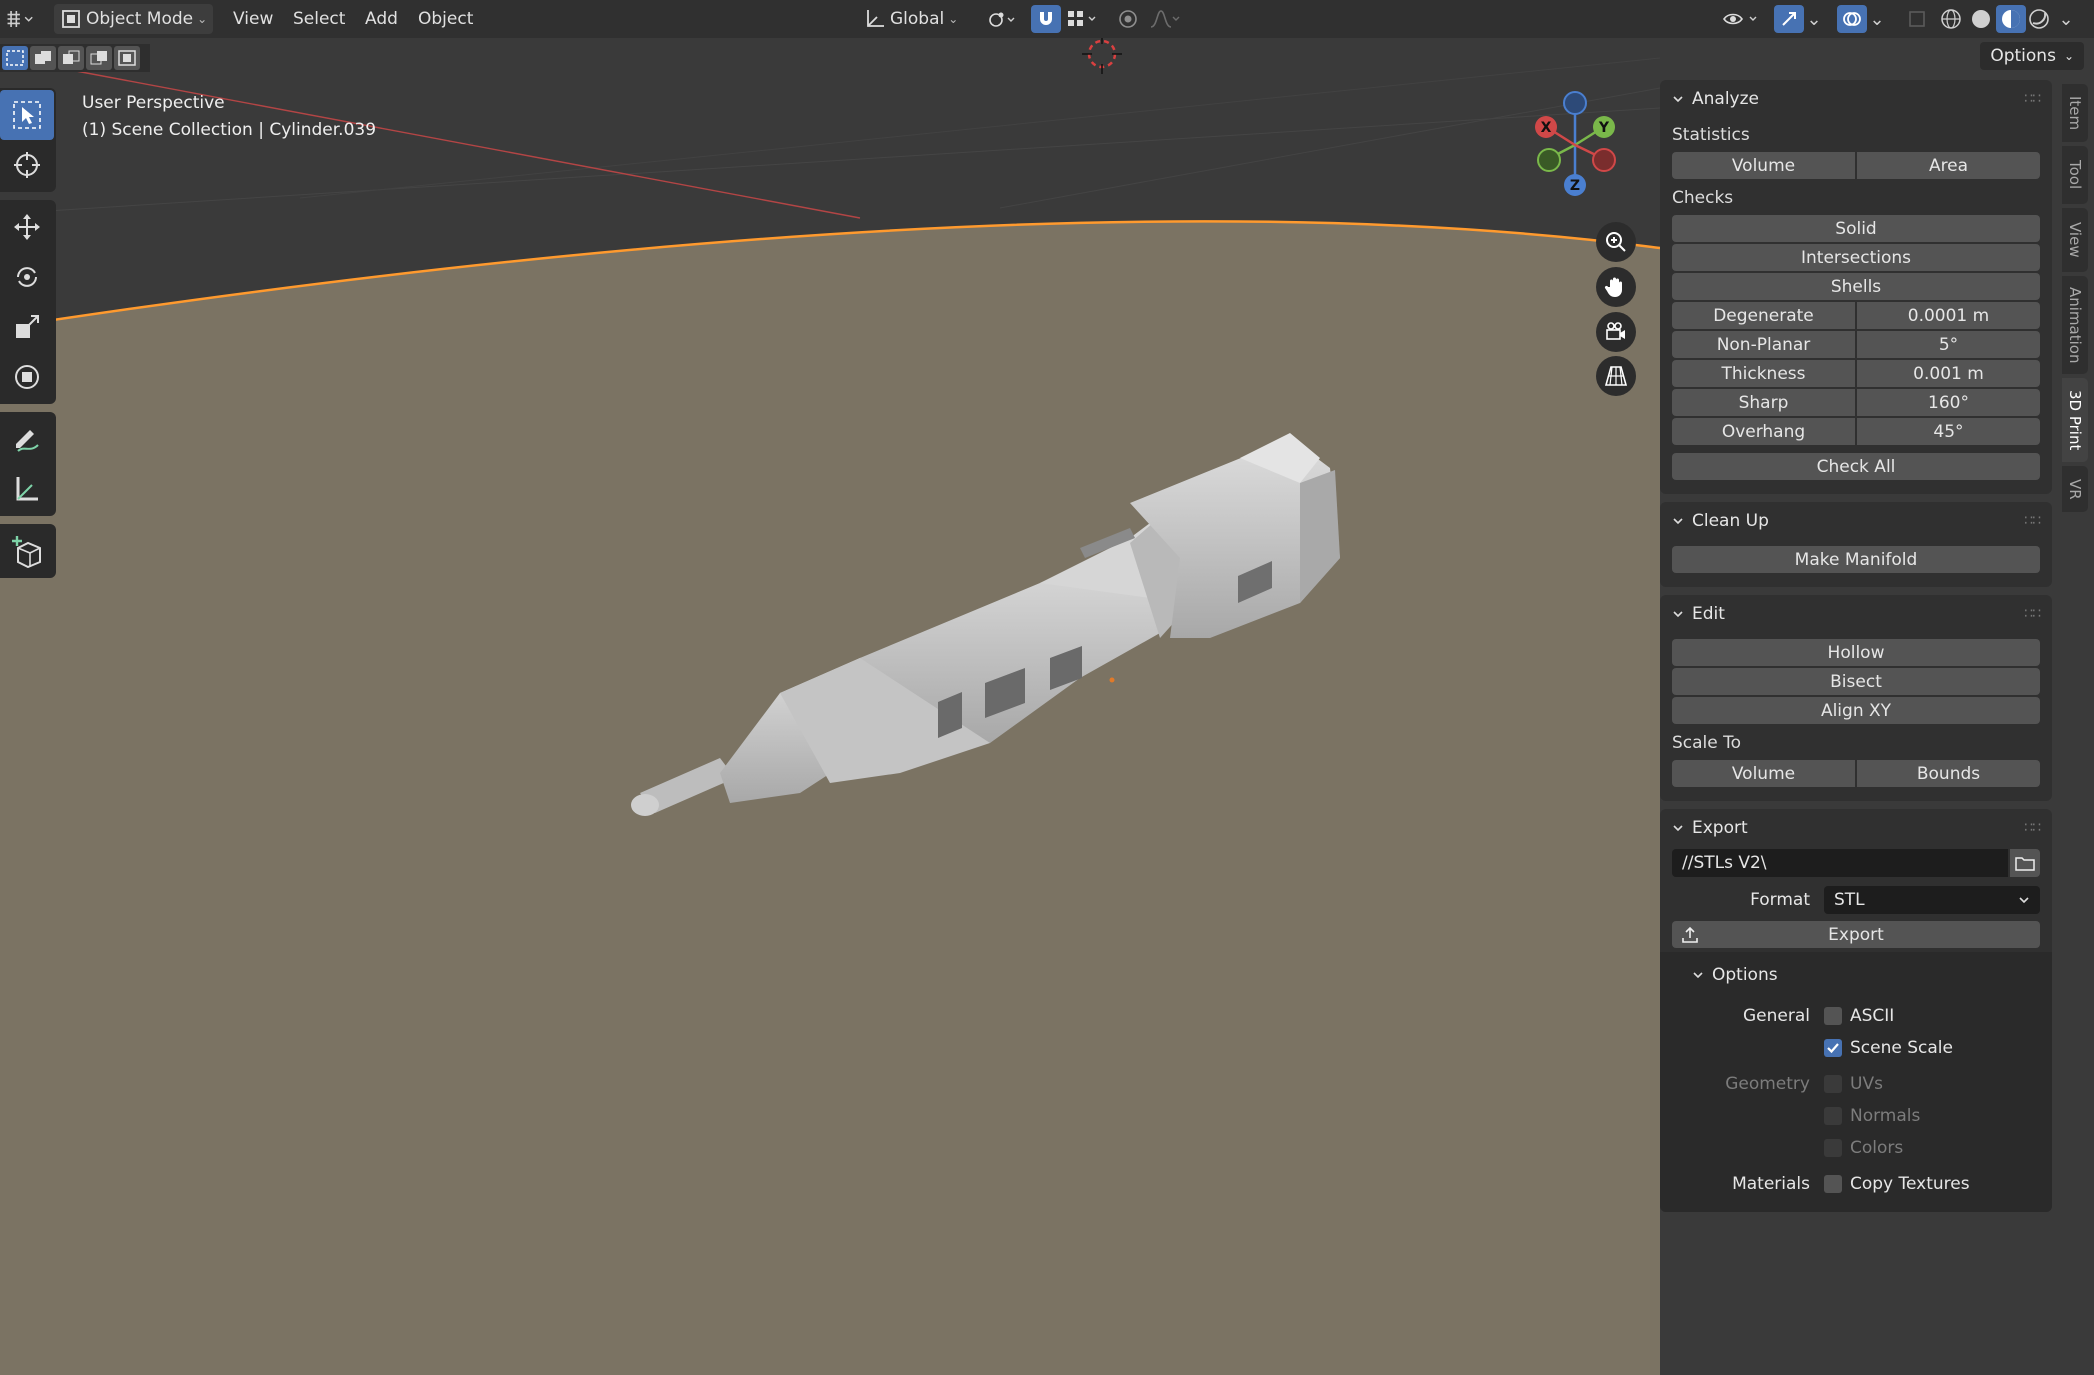 Image resolution: width=2094 pixels, height=1375 pixels. I want to click on rendered-shading-button, so click(2039, 19).